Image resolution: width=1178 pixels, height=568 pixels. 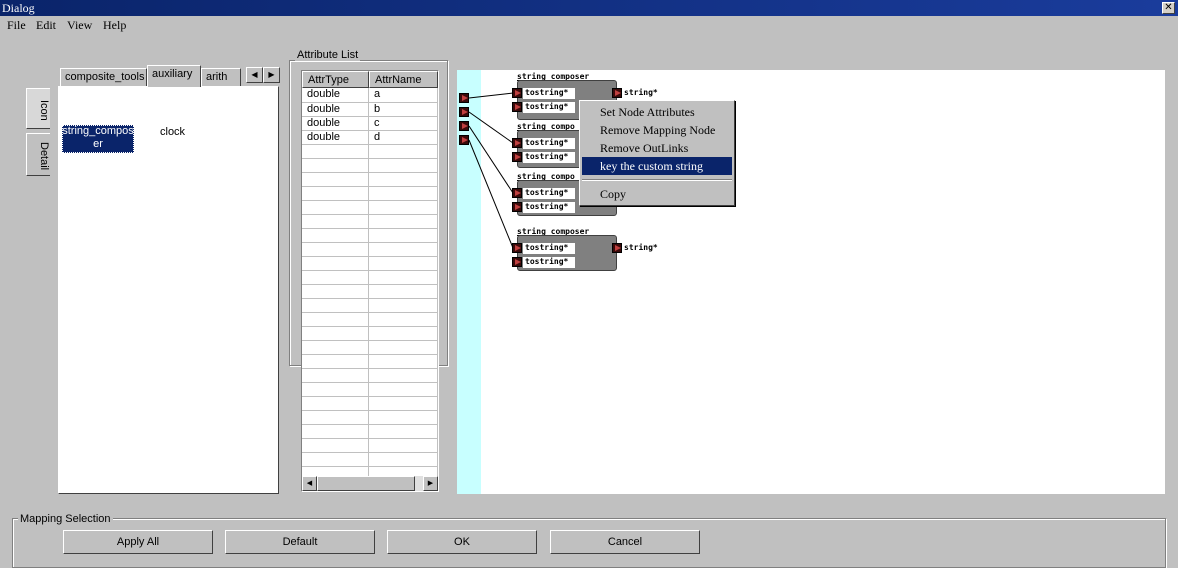 What do you see at coordinates (403, 95) in the screenshot?
I see `attr-name-cell: a` at bounding box center [403, 95].